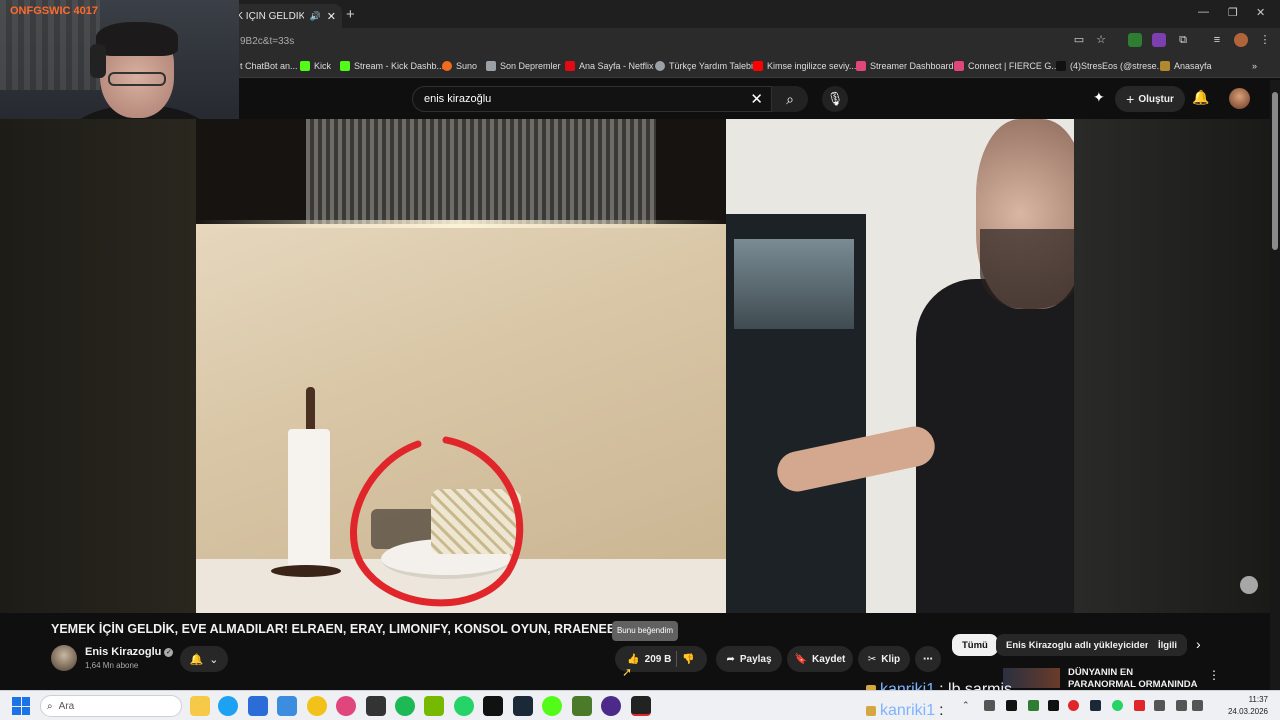  What do you see at coordinates (649, 659) in the screenshot?
I see `like-button: 👍 209 B` at bounding box center [649, 659].